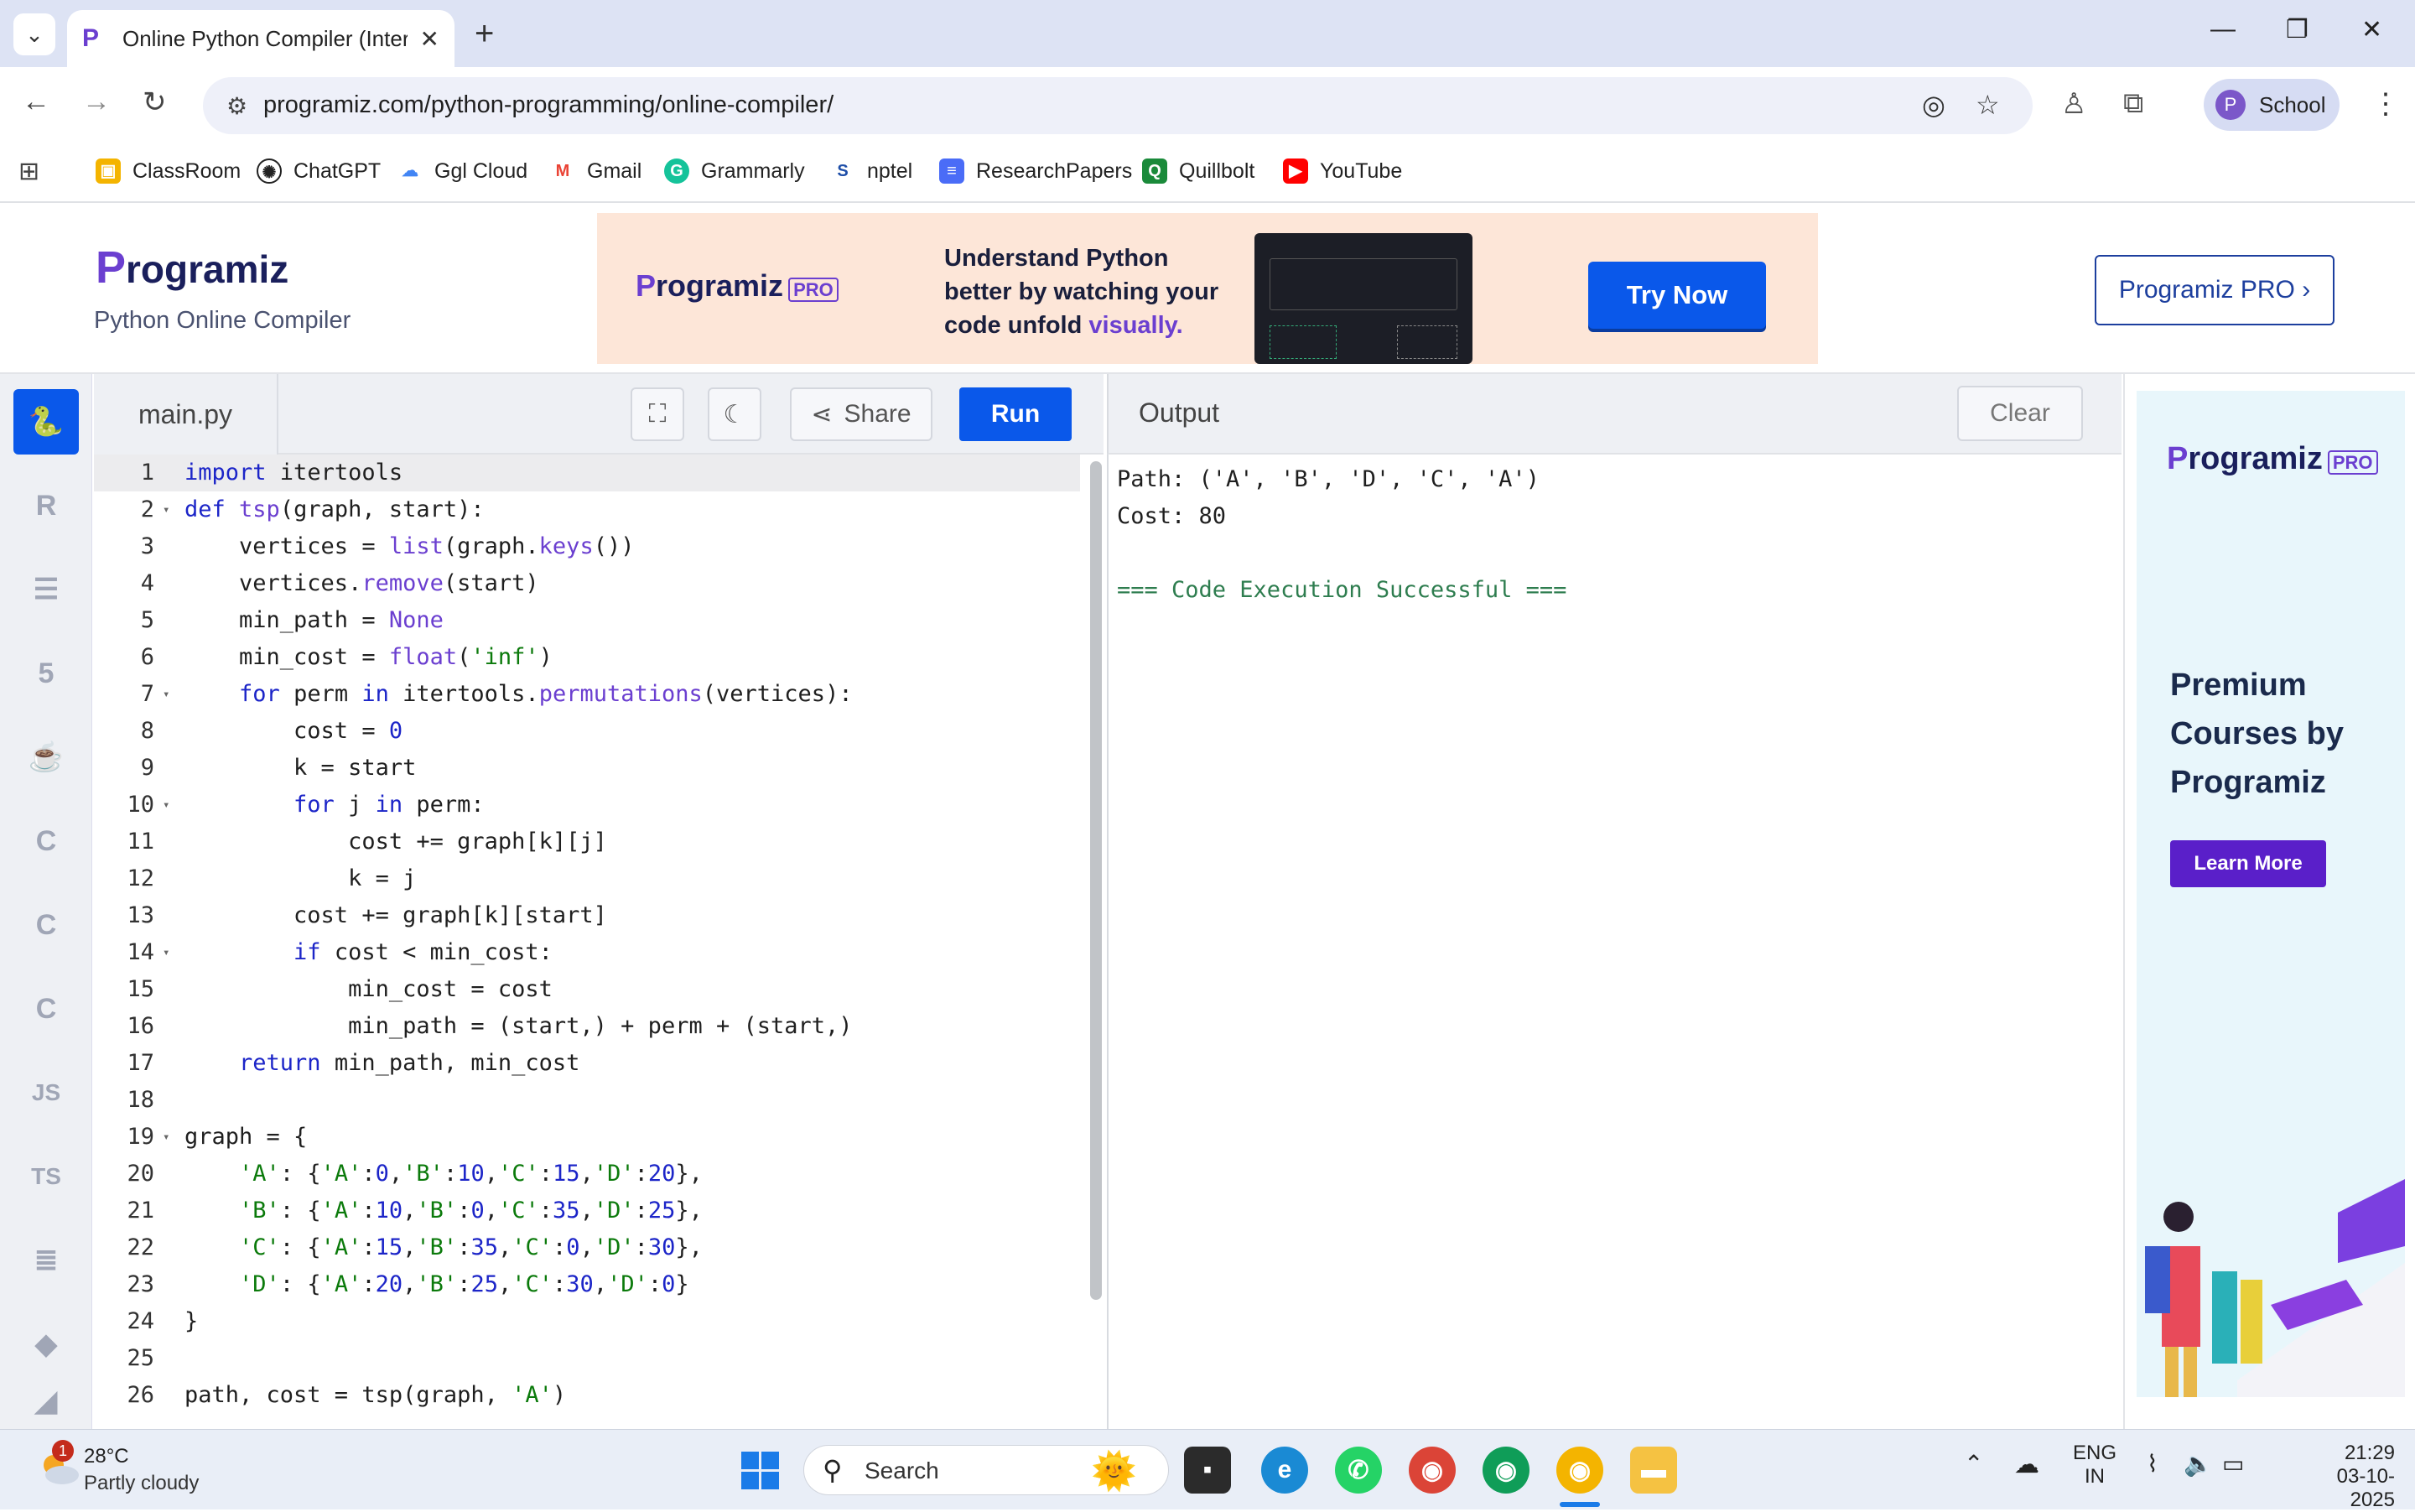  What do you see at coordinates (46, 1344) in the screenshot?
I see `swift-icon: ◆` at bounding box center [46, 1344].